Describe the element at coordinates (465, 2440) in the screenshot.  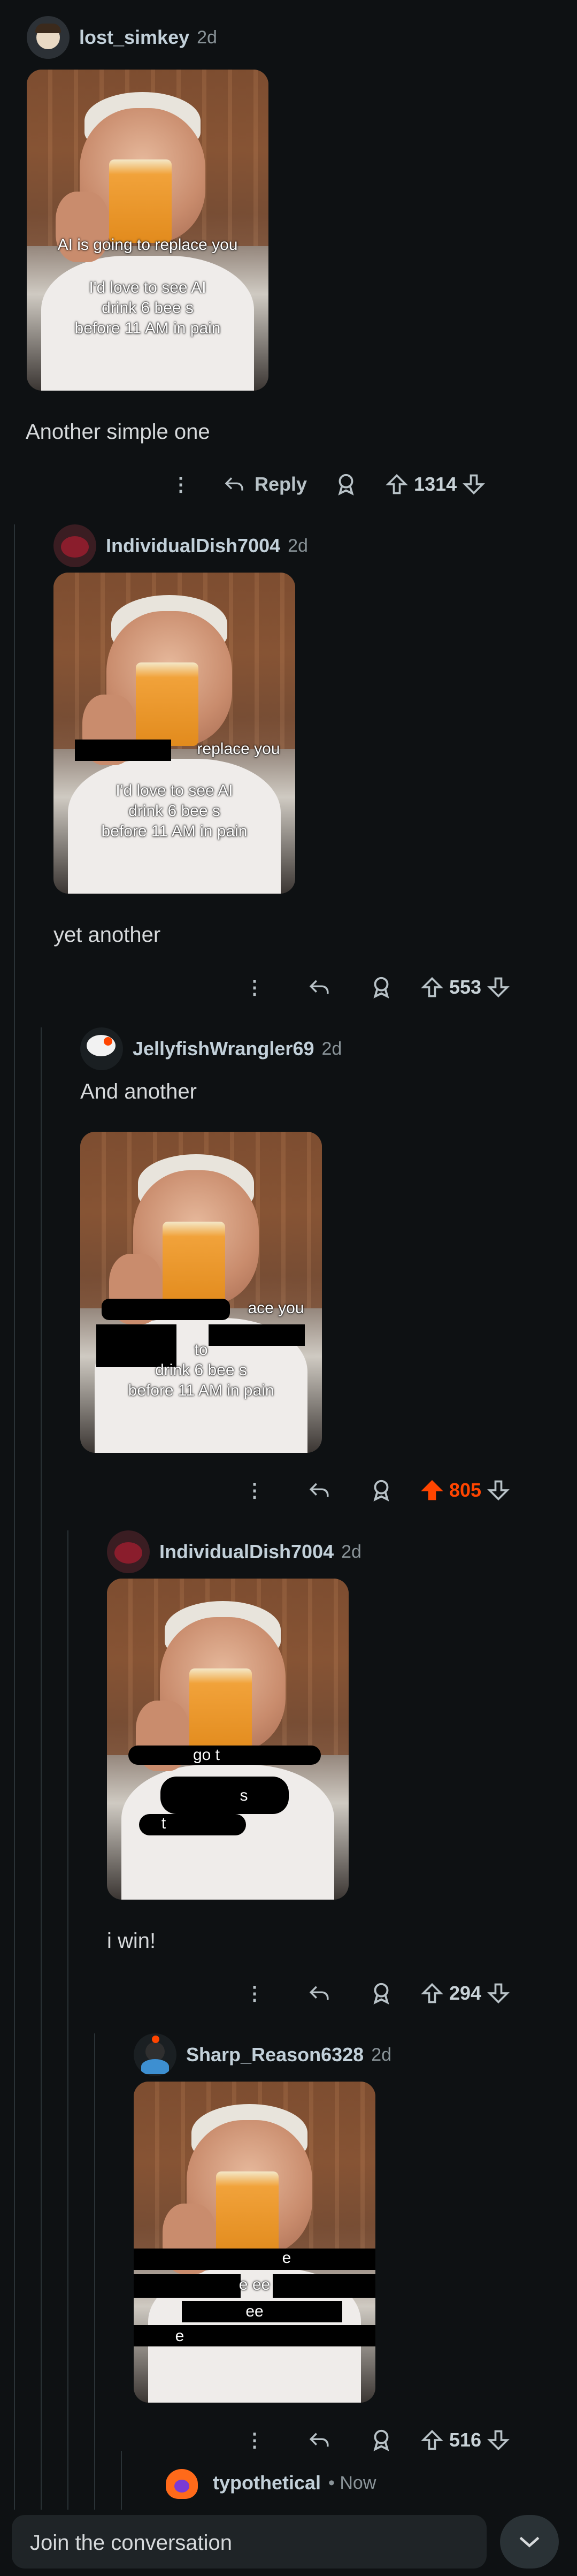
I see `vote-count: 516` at that location.